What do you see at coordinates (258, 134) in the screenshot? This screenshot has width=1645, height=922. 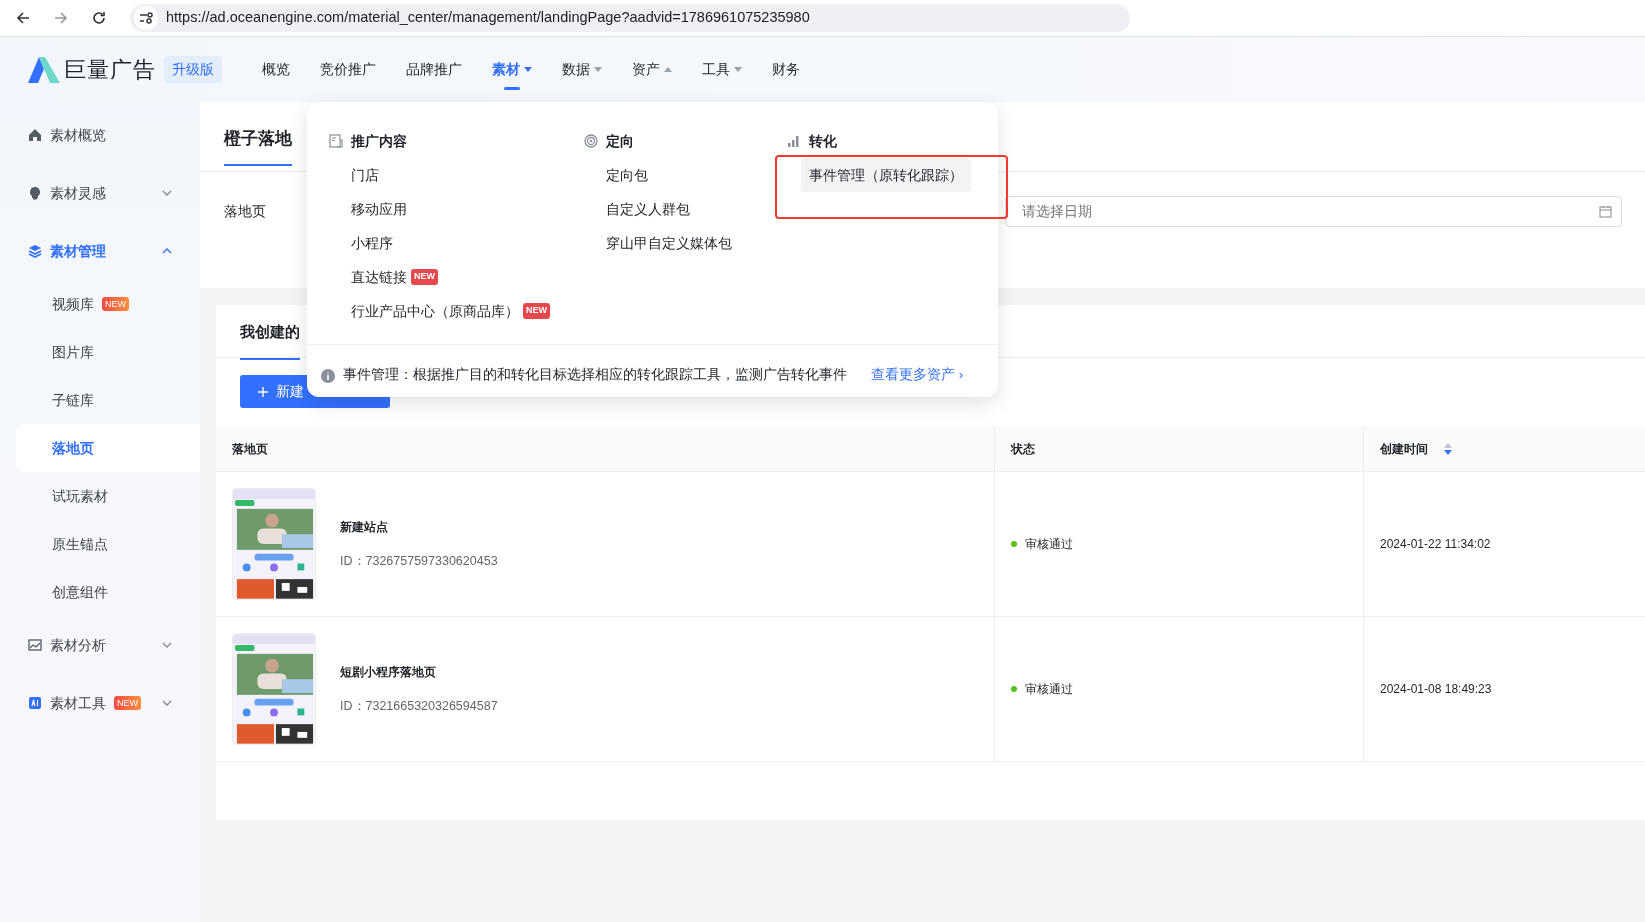 I see `page-title: 橙子落地` at bounding box center [258, 134].